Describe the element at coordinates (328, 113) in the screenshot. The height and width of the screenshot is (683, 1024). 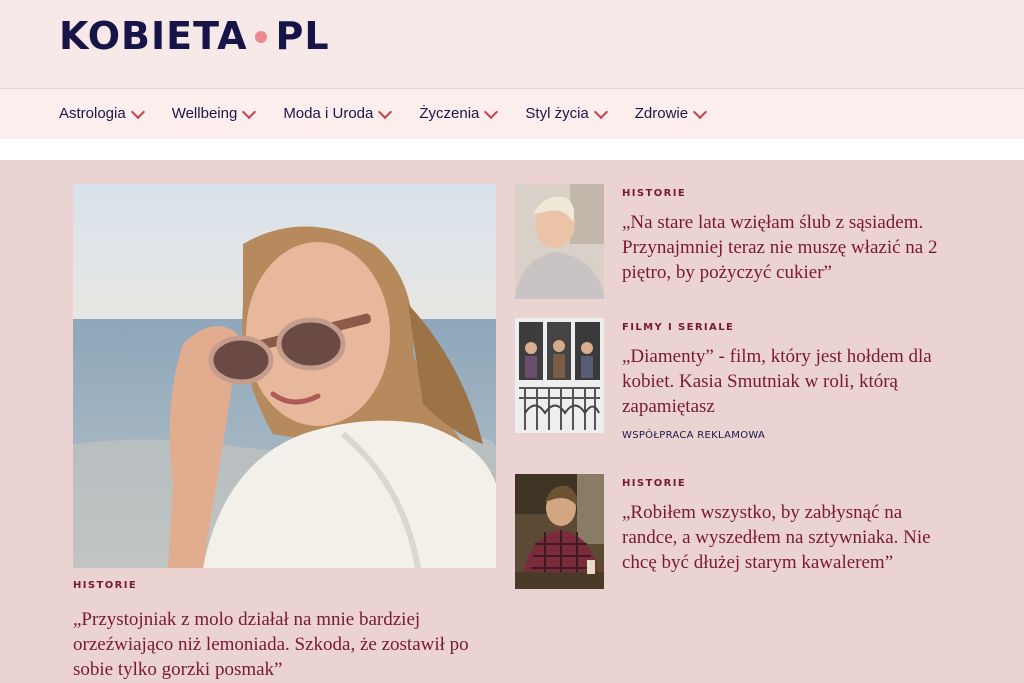
I see `nav-item-label: Moda i Uroda` at that location.